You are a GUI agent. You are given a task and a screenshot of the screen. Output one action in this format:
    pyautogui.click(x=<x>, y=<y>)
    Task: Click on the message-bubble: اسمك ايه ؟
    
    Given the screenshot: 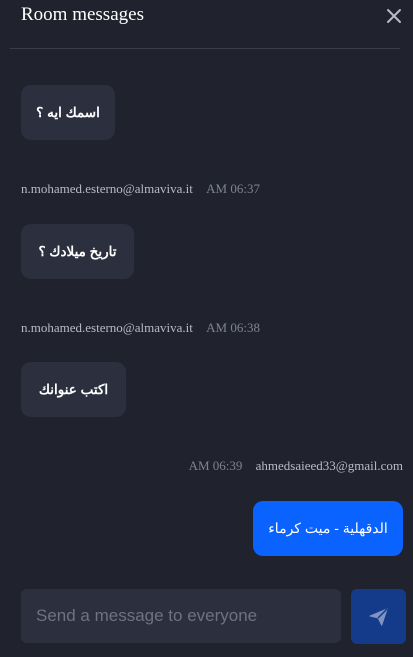 What is the action you would take?
    pyautogui.click(x=68, y=112)
    